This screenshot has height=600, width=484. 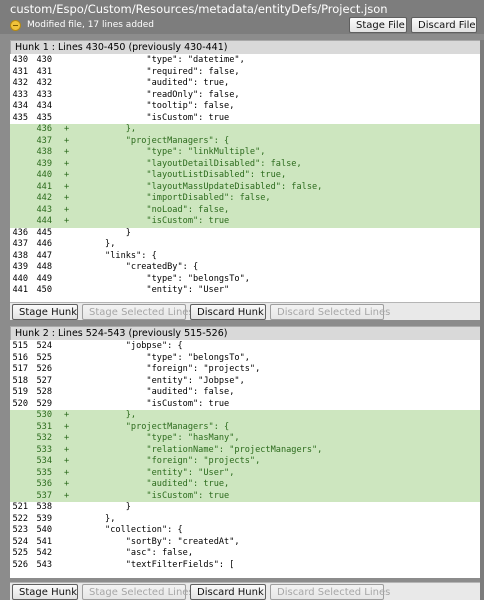 I want to click on added-line: 442 + "importDisabled": false,, so click(x=247, y=199).